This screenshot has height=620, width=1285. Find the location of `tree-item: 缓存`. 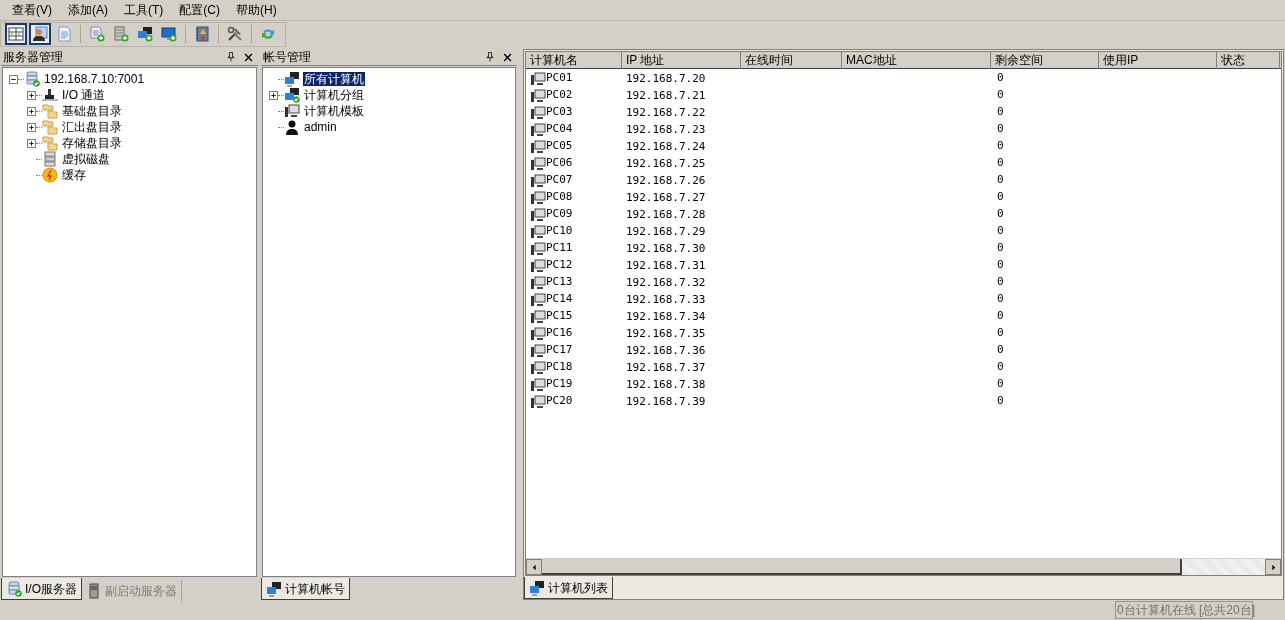

tree-item: 缓存 is located at coordinates (74, 175).